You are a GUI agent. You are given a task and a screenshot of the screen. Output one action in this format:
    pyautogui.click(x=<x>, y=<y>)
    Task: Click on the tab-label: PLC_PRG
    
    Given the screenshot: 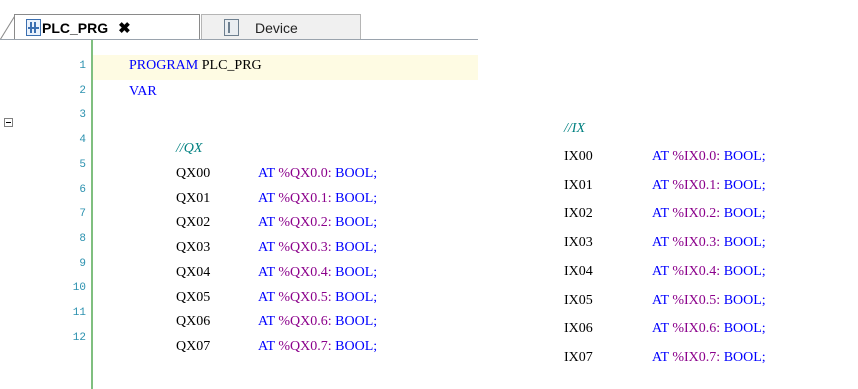 What is the action you would take?
    pyautogui.click(x=75, y=27)
    